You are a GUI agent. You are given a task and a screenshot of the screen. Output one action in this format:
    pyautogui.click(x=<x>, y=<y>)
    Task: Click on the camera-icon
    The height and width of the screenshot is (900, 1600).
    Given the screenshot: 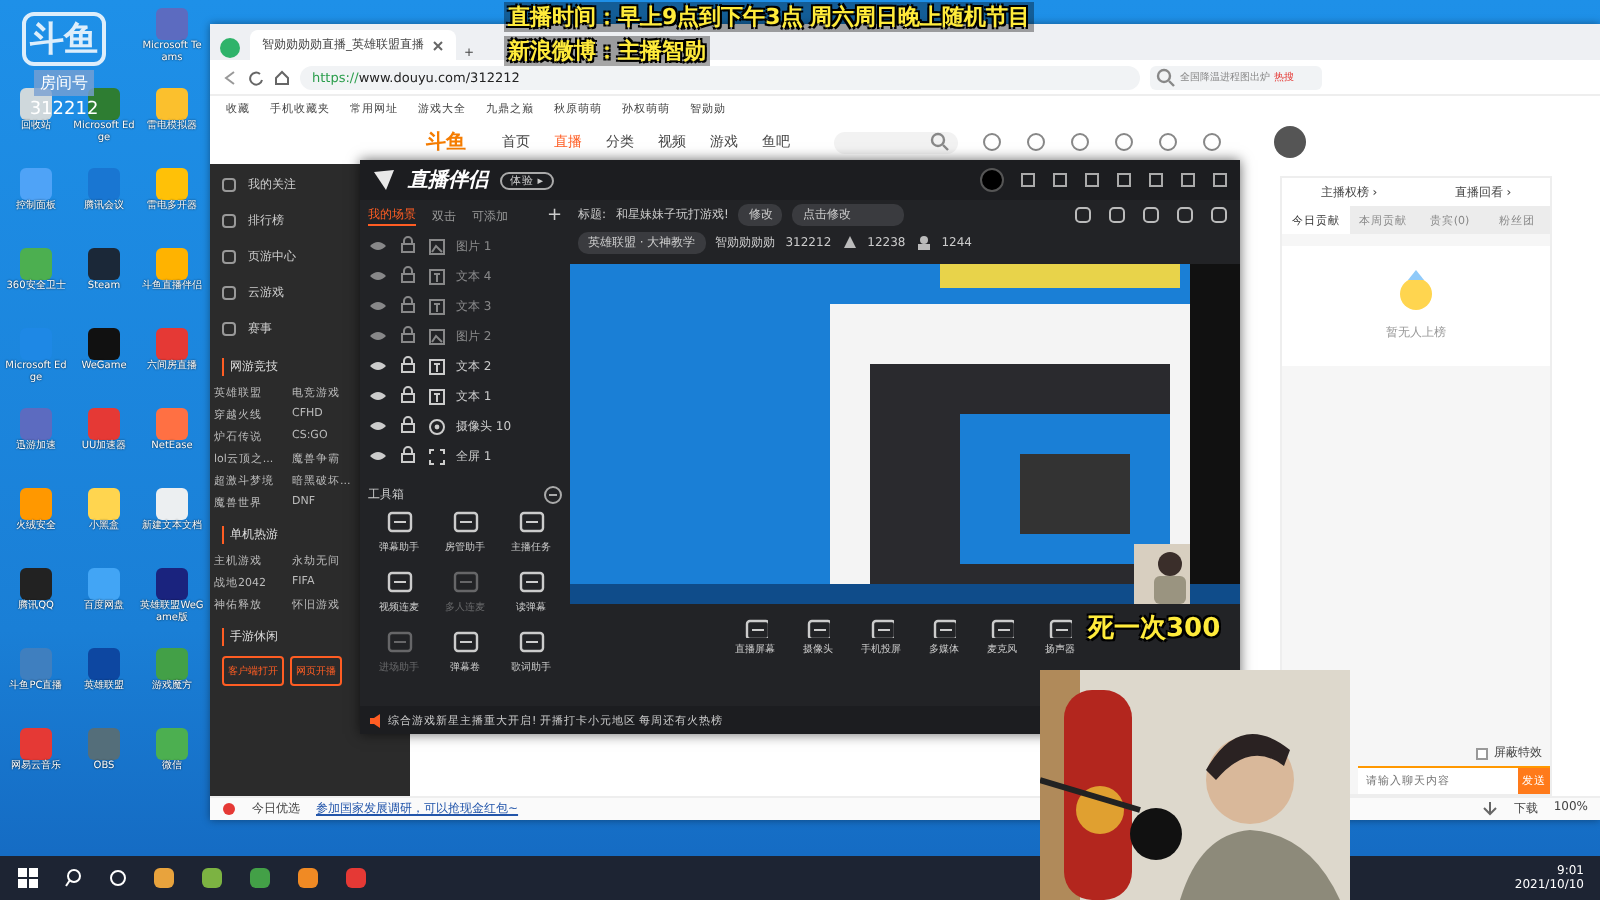 What is the action you would take?
    pyautogui.click(x=437, y=426)
    